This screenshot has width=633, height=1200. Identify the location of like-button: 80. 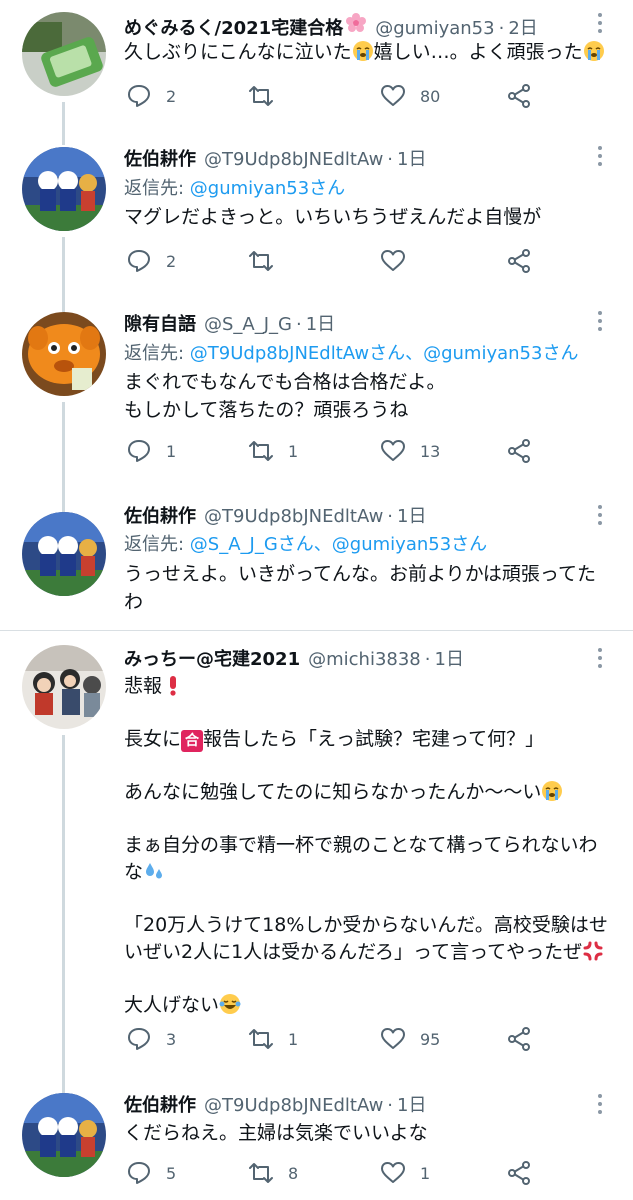
(410, 96).